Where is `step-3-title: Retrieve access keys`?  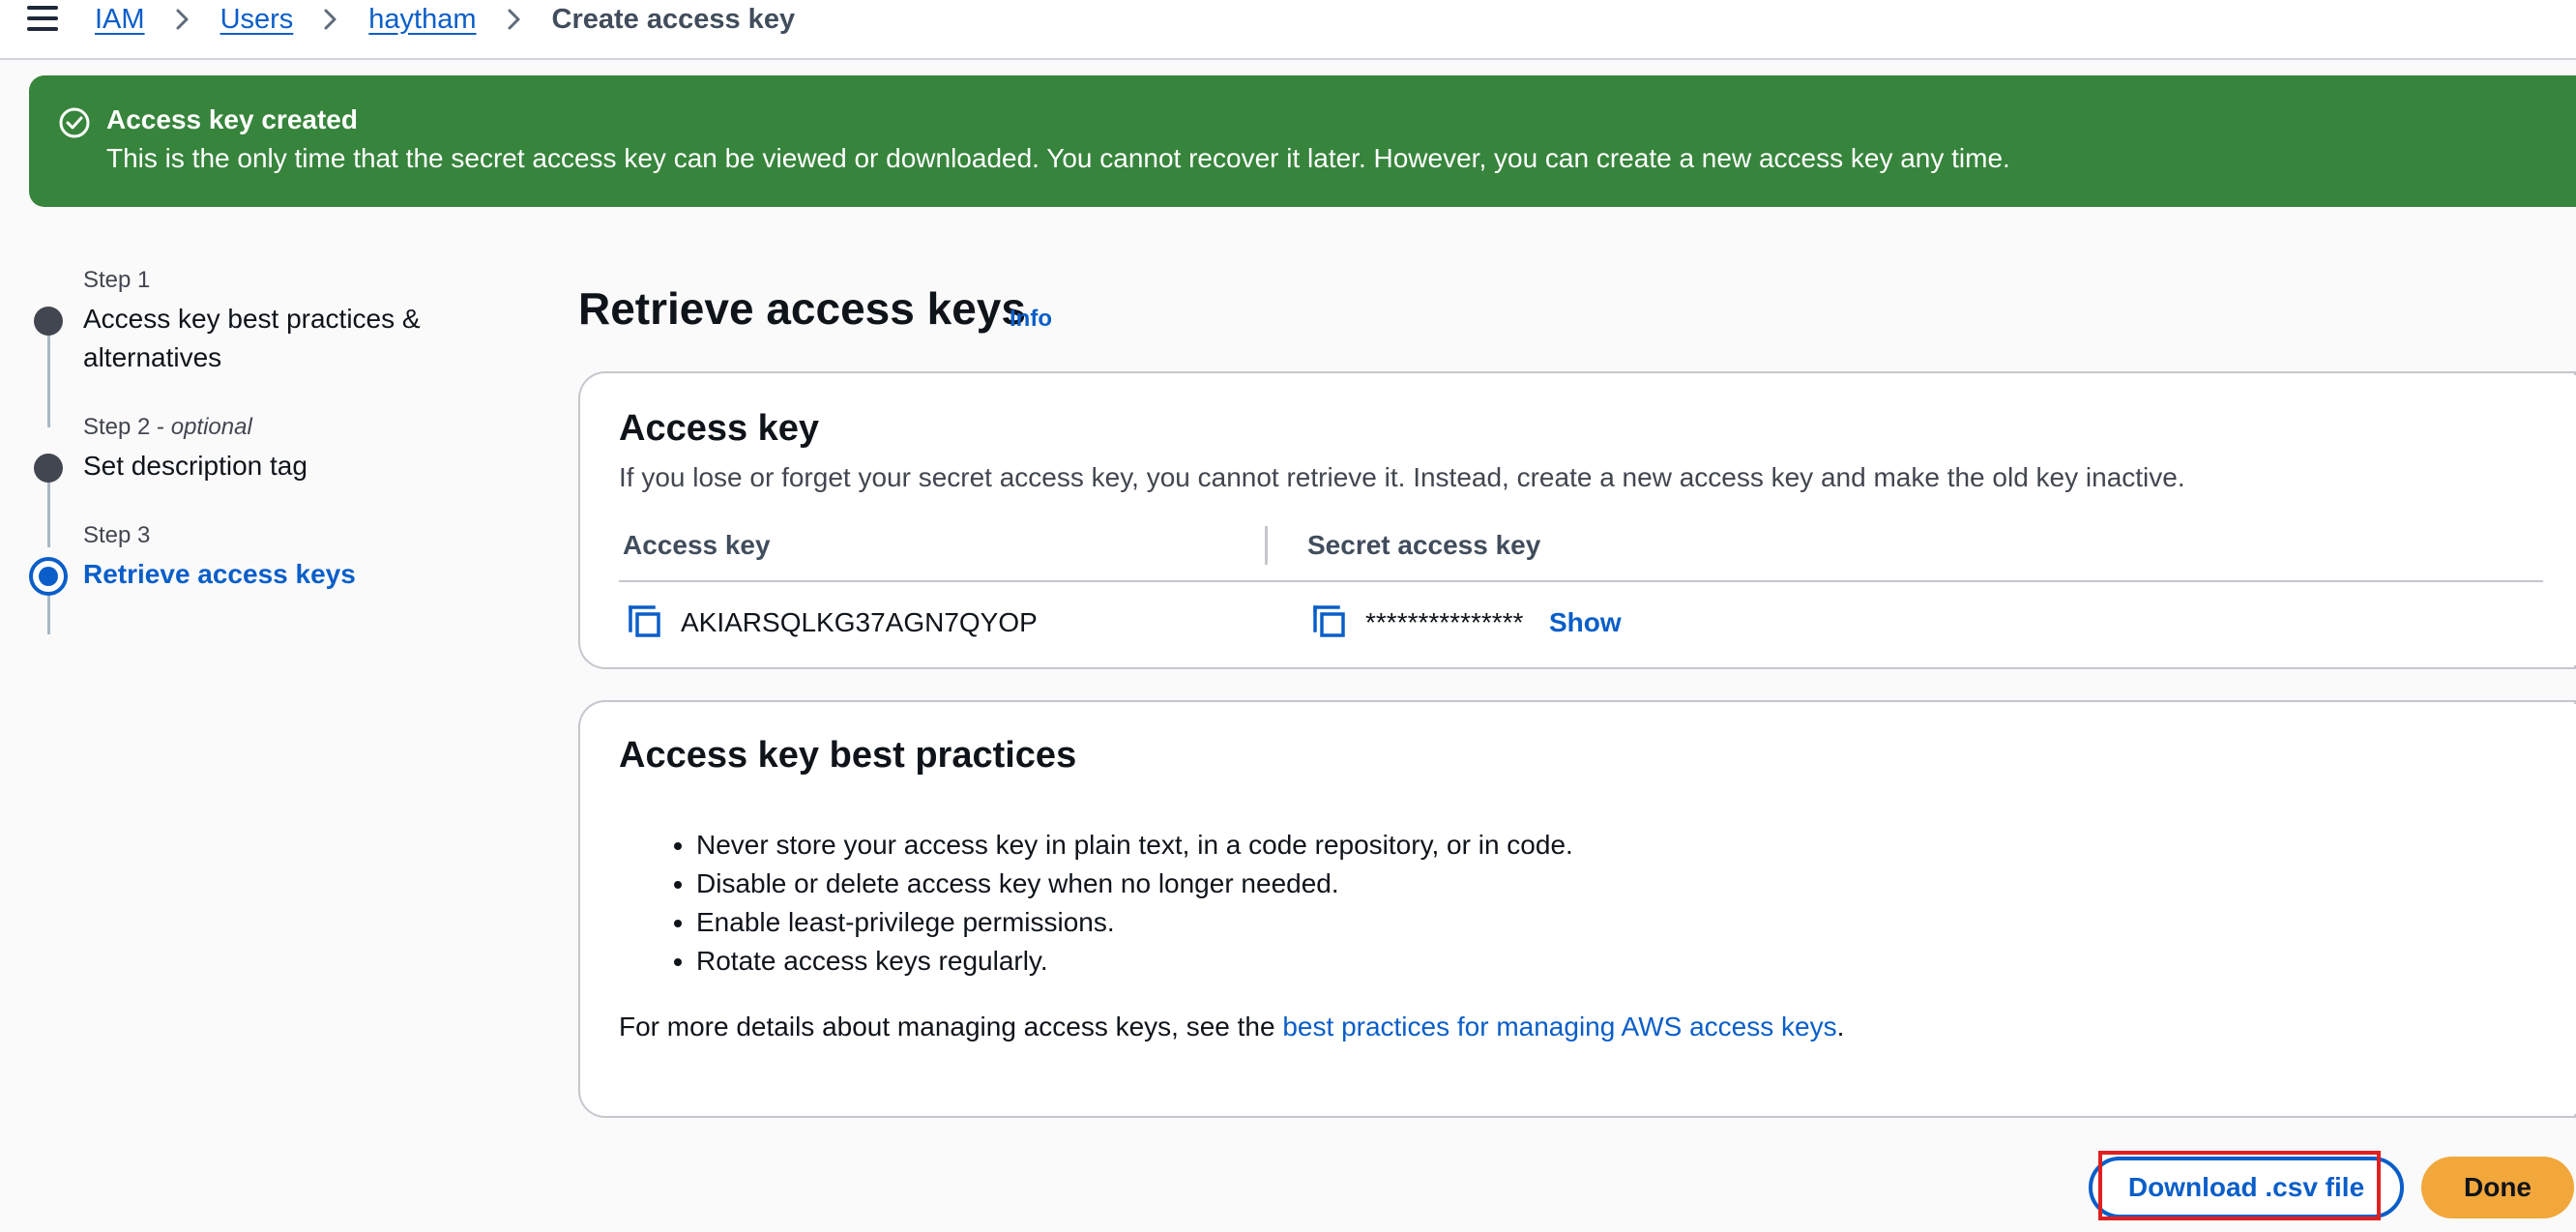
step-3-title: Retrieve access keys is located at coordinates (219, 574).